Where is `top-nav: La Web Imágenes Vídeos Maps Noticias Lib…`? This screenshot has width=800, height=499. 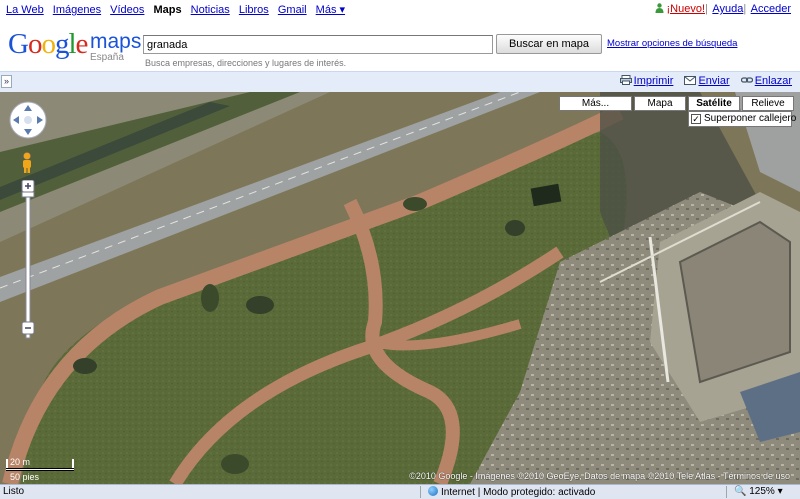
top-nav: La Web Imágenes Vídeos Maps Noticias Lib… is located at coordinates (400, 9).